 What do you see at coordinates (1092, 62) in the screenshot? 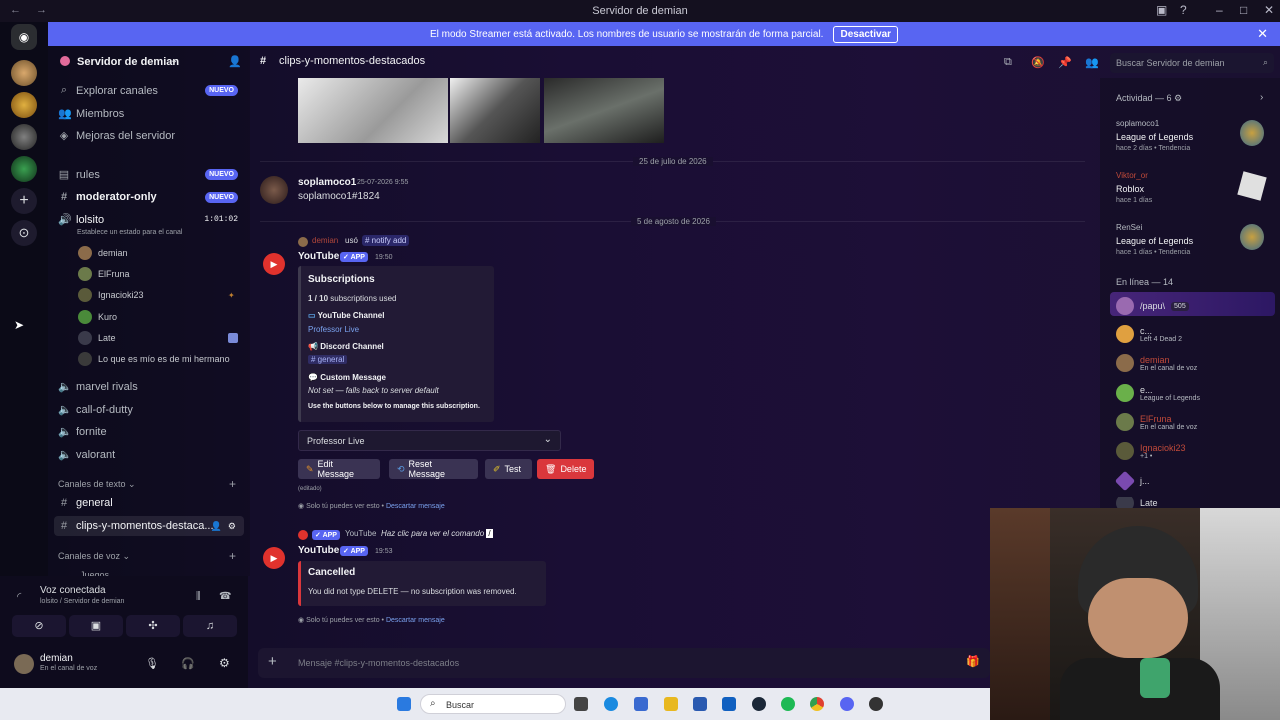
I see `member-list-icon: 👥` at bounding box center [1092, 62].